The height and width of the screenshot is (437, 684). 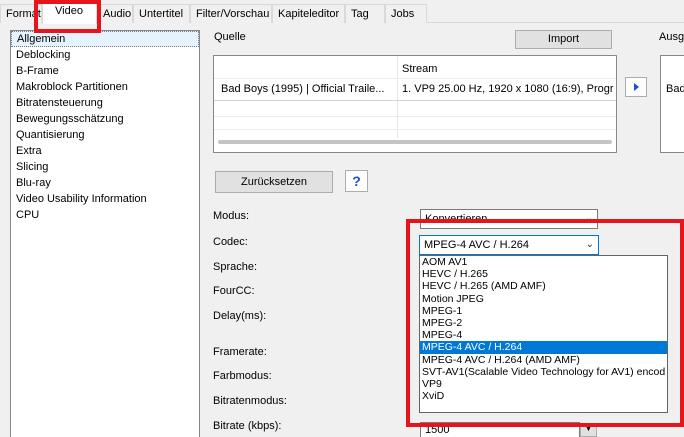 What do you see at coordinates (563, 39) in the screenshot?
I see `import-button: Import` at bounding box center [563, 39].